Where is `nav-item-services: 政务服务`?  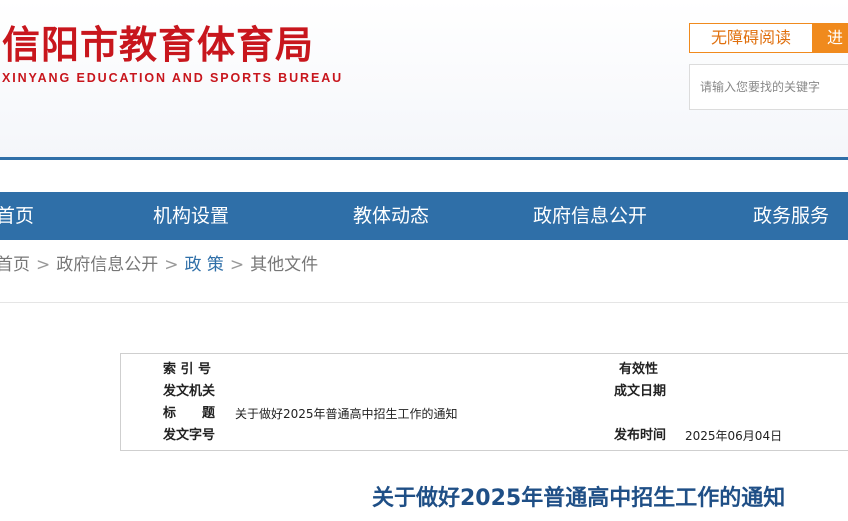 nav-item-services: 政务服务 is located at coordinates (791, 216).